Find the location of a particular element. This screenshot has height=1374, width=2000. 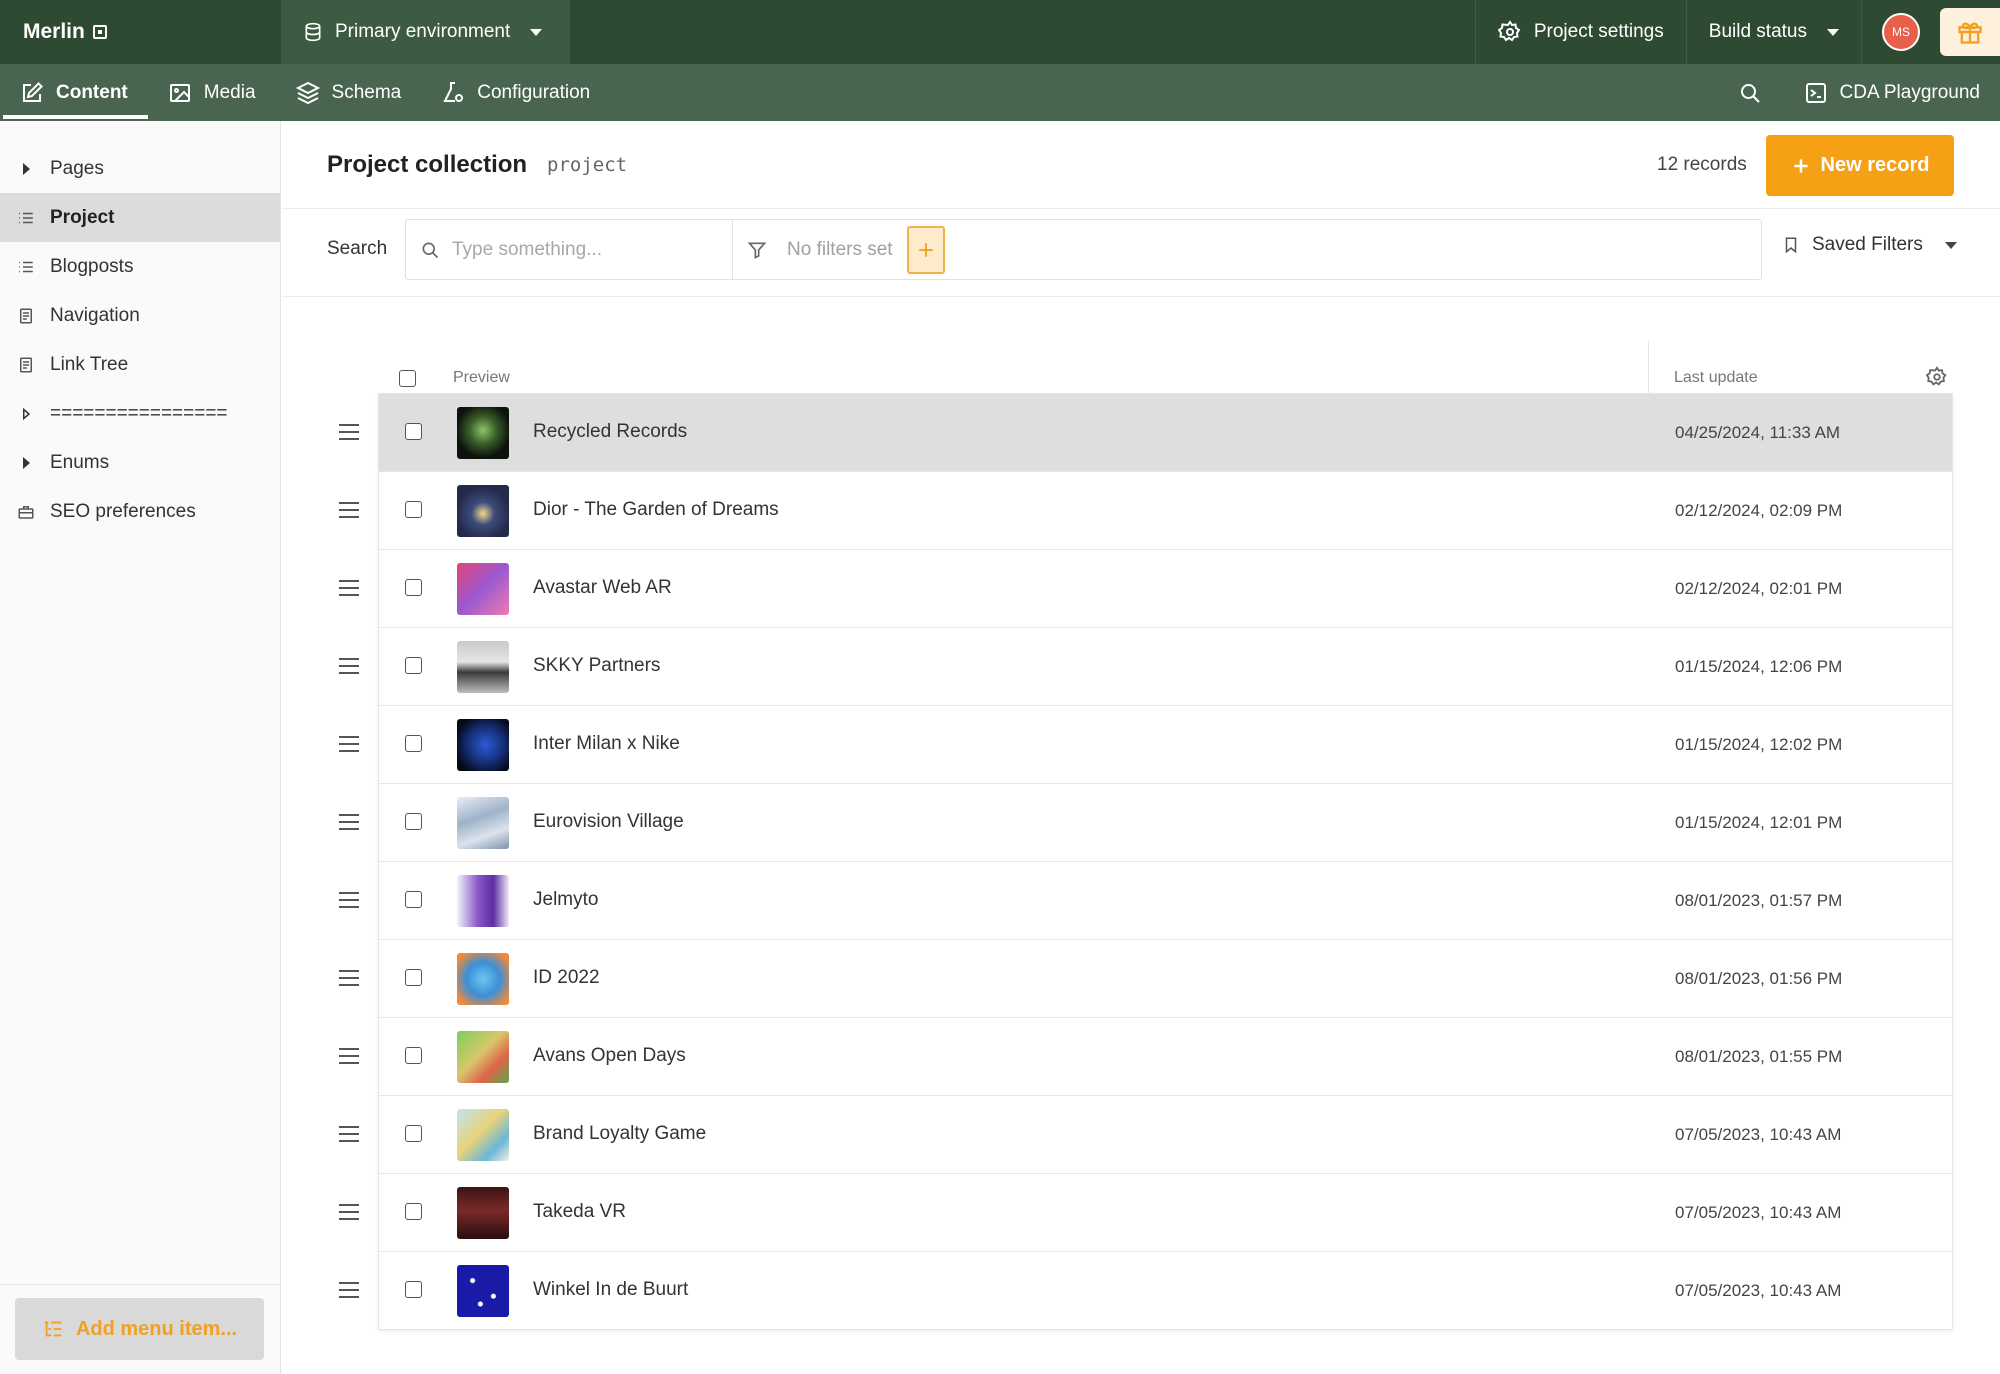

table-row: Brand Loyalty Game 07/05/2023, 10:43 AM is located at coordinates (1146, 1134).